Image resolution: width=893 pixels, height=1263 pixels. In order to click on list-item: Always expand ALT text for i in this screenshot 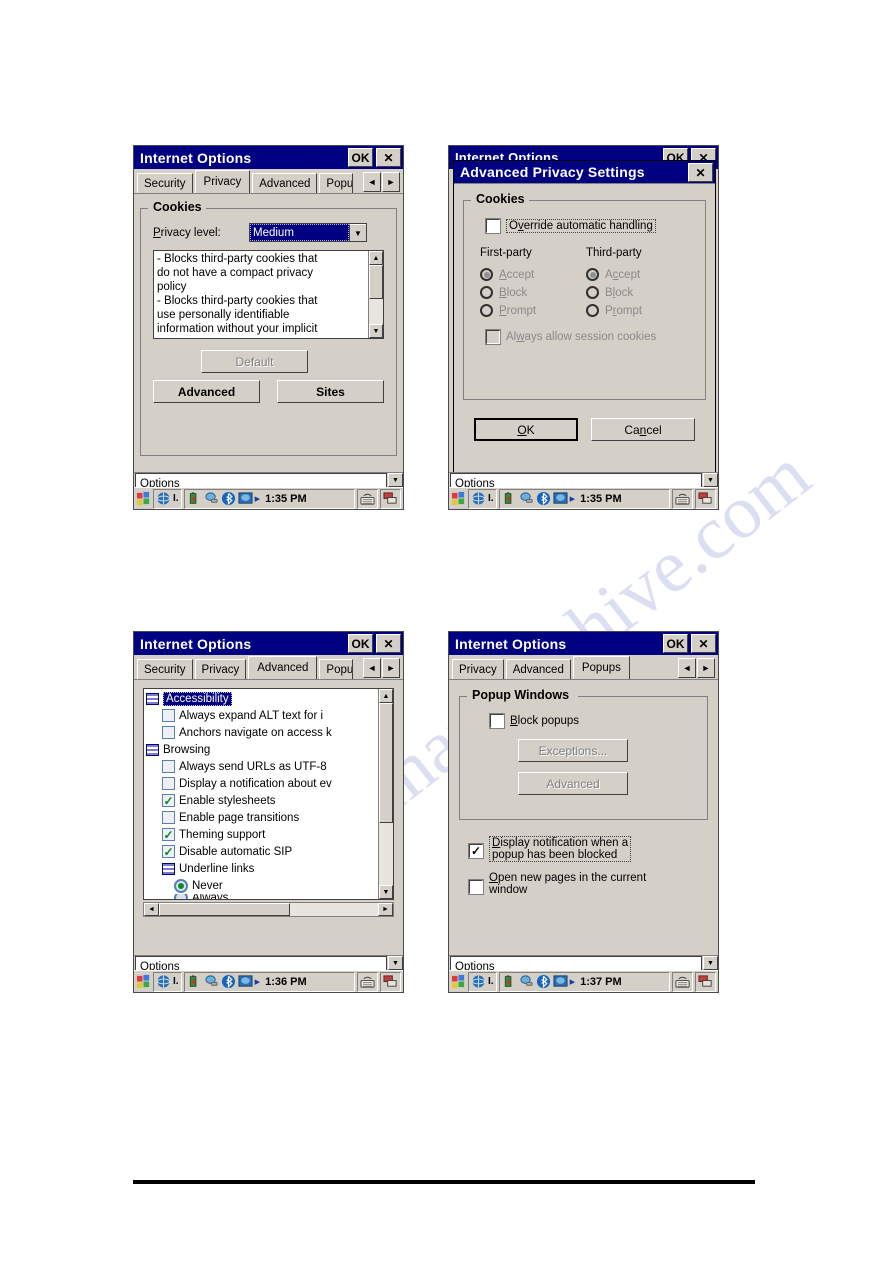, I will do `click(262, 715)`.